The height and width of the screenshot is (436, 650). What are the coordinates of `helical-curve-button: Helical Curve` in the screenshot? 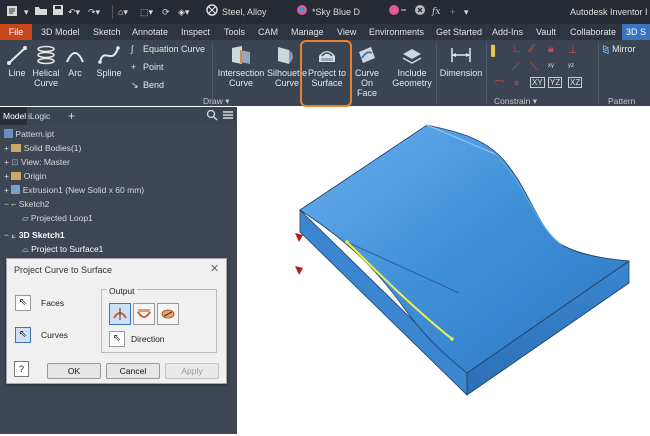 It's located at (46, 66).